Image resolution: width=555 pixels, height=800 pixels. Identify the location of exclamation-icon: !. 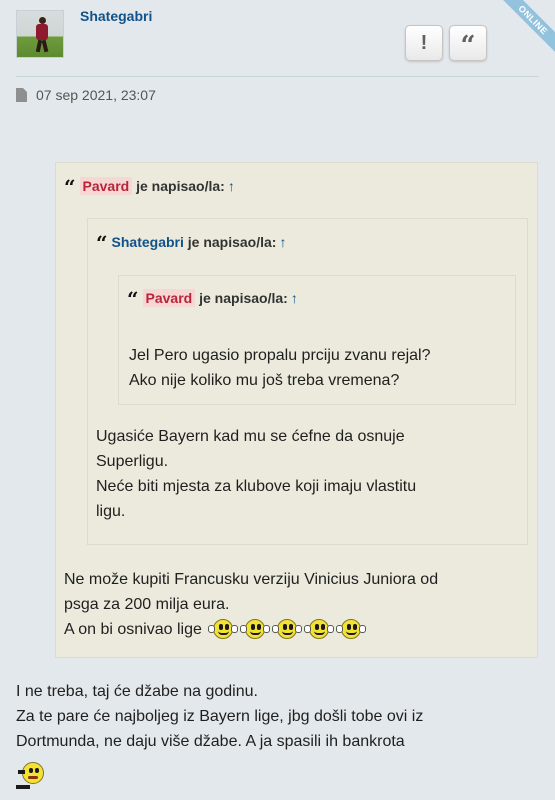
(424, 43).